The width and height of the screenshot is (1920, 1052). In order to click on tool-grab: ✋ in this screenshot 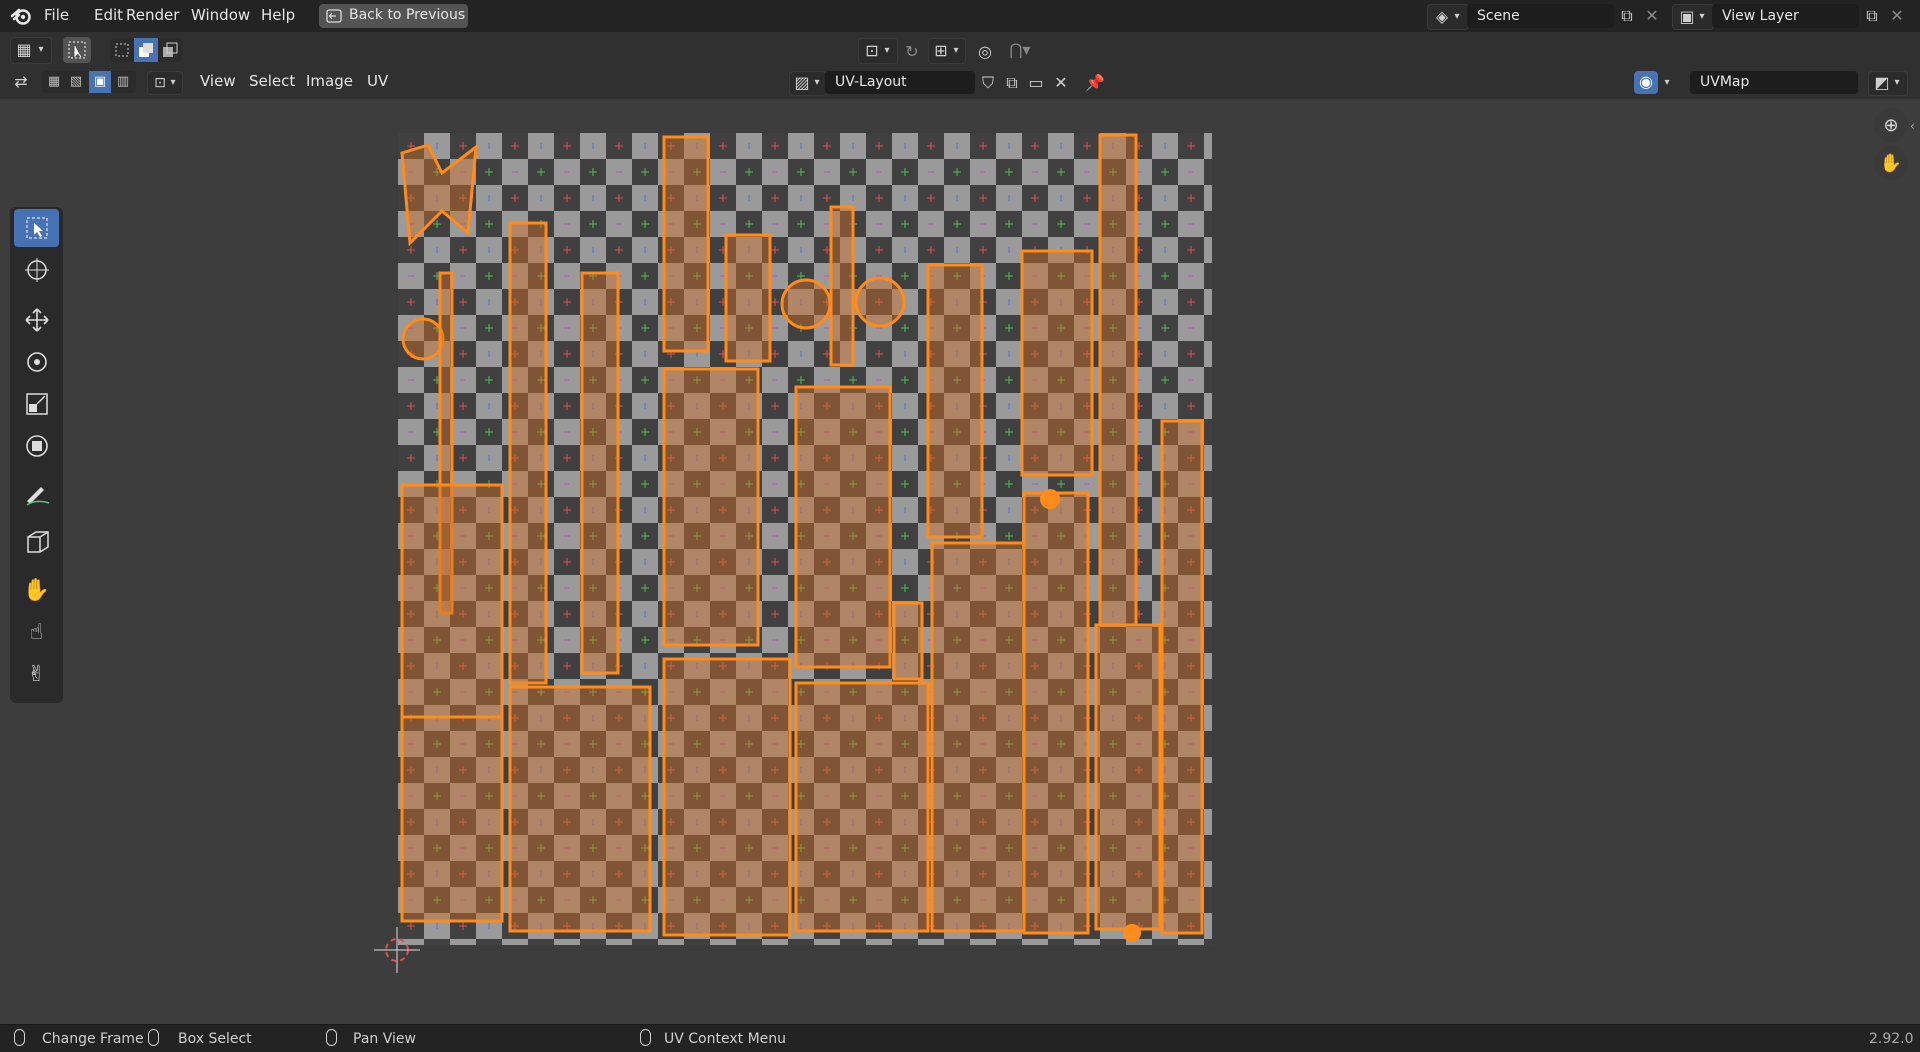, I will do `click(36, 590)`.